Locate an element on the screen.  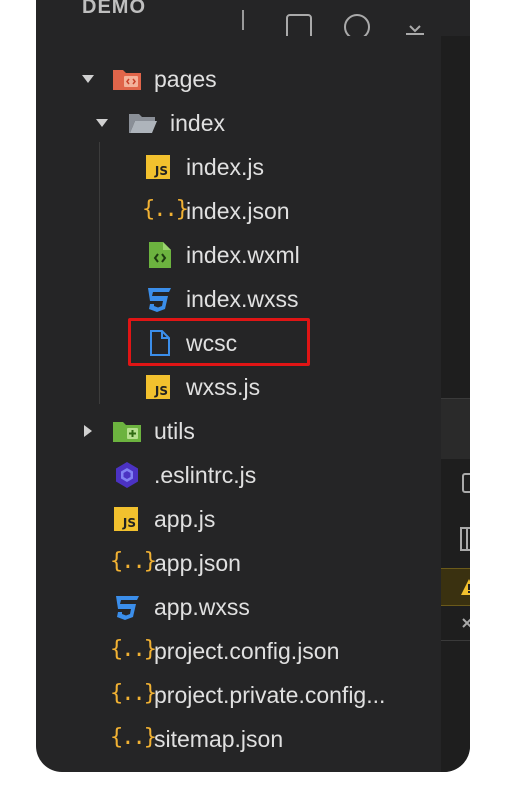
tree-item-pages: pages is located at coordinates (236, 79).